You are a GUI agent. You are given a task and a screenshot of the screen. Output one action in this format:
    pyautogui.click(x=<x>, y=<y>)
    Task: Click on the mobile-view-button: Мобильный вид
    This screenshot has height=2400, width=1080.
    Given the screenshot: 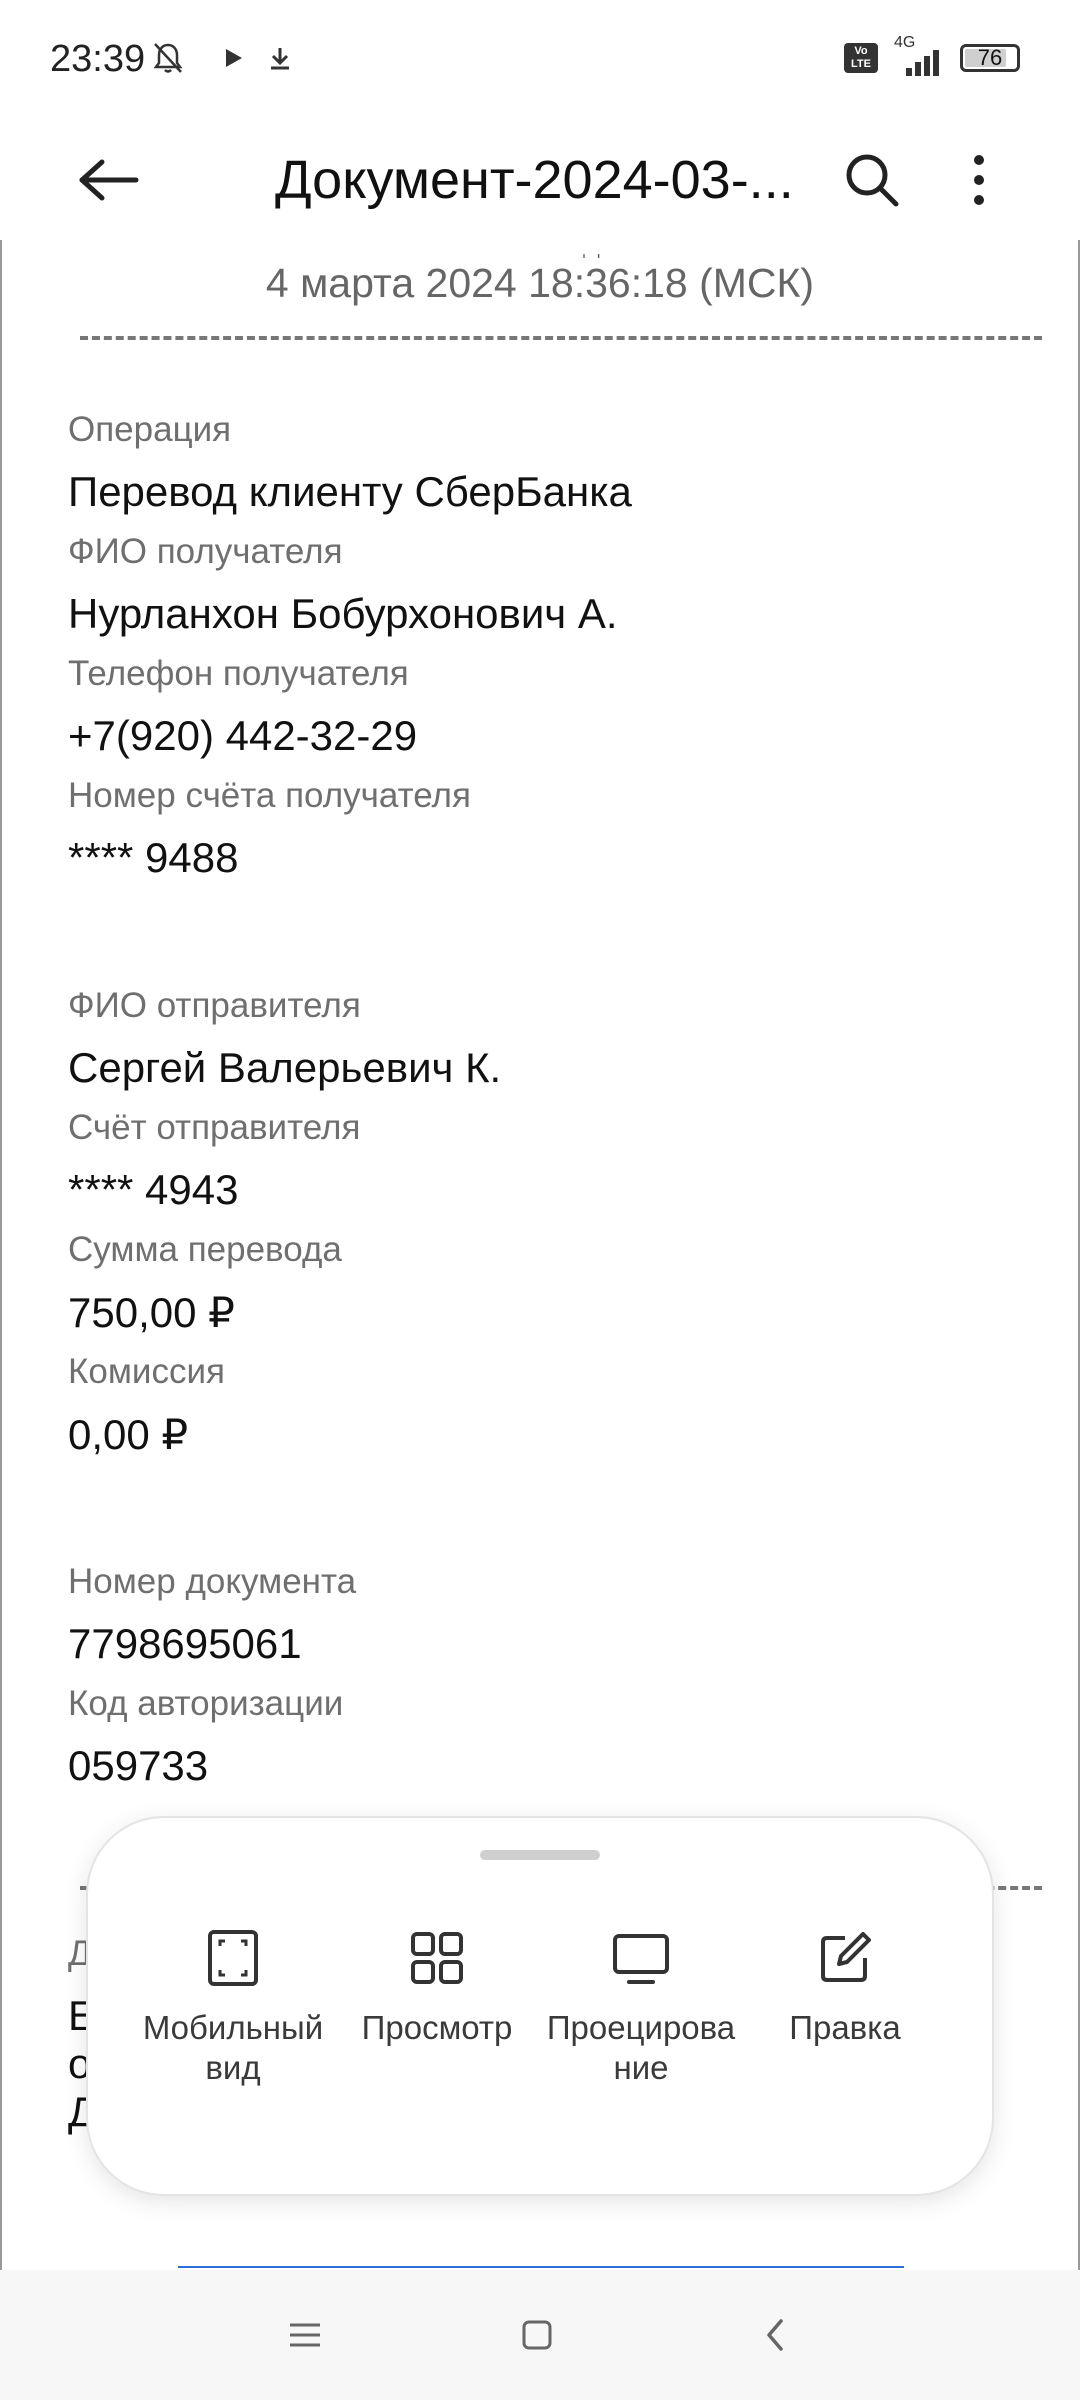 What is the action you would take?
    pyautogui.click(x=233, y=2018)
    